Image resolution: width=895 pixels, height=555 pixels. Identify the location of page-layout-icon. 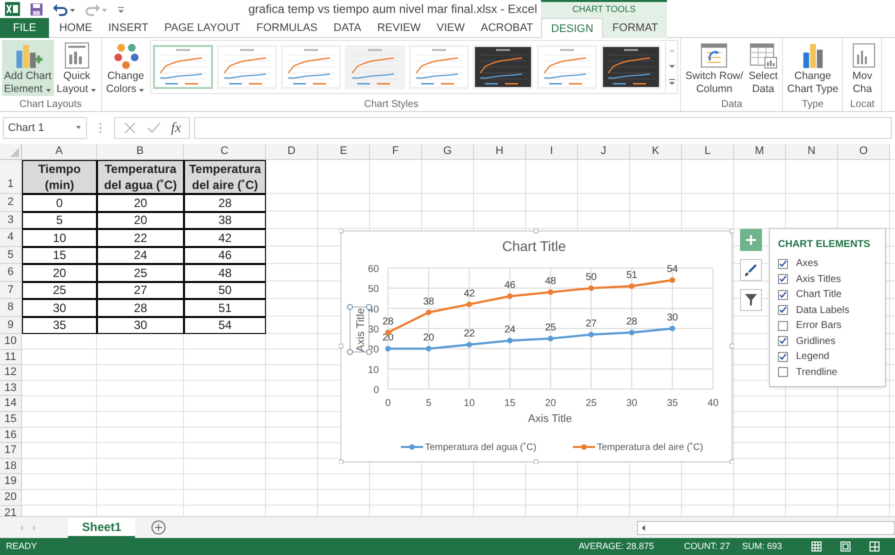
(845, 546).